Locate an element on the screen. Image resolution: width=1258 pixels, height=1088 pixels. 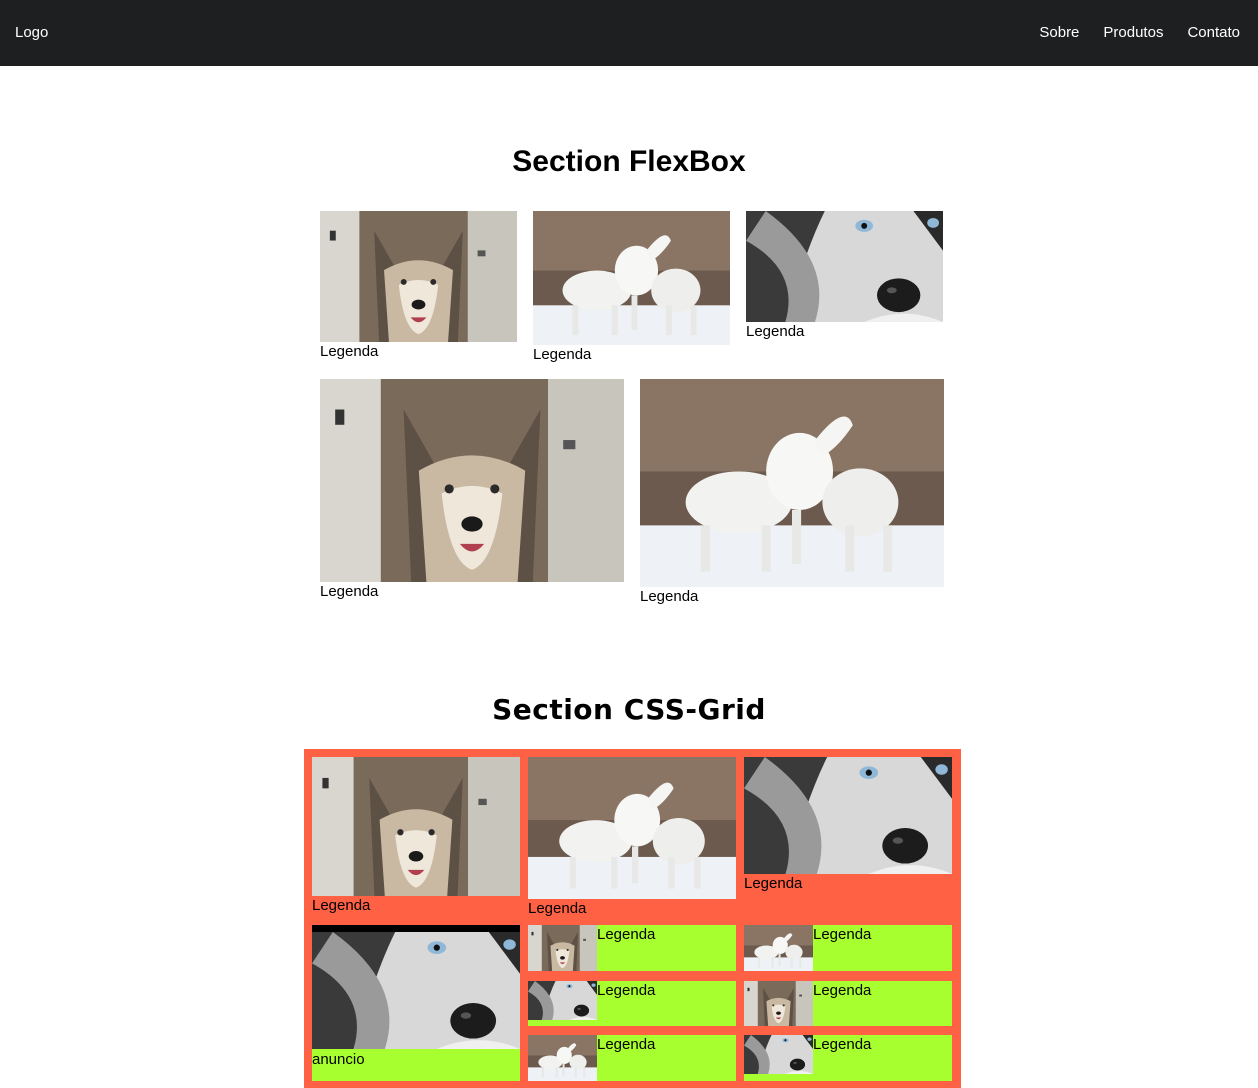
nav-link-produtos: Produtos is located at coordinates (1133, 32).